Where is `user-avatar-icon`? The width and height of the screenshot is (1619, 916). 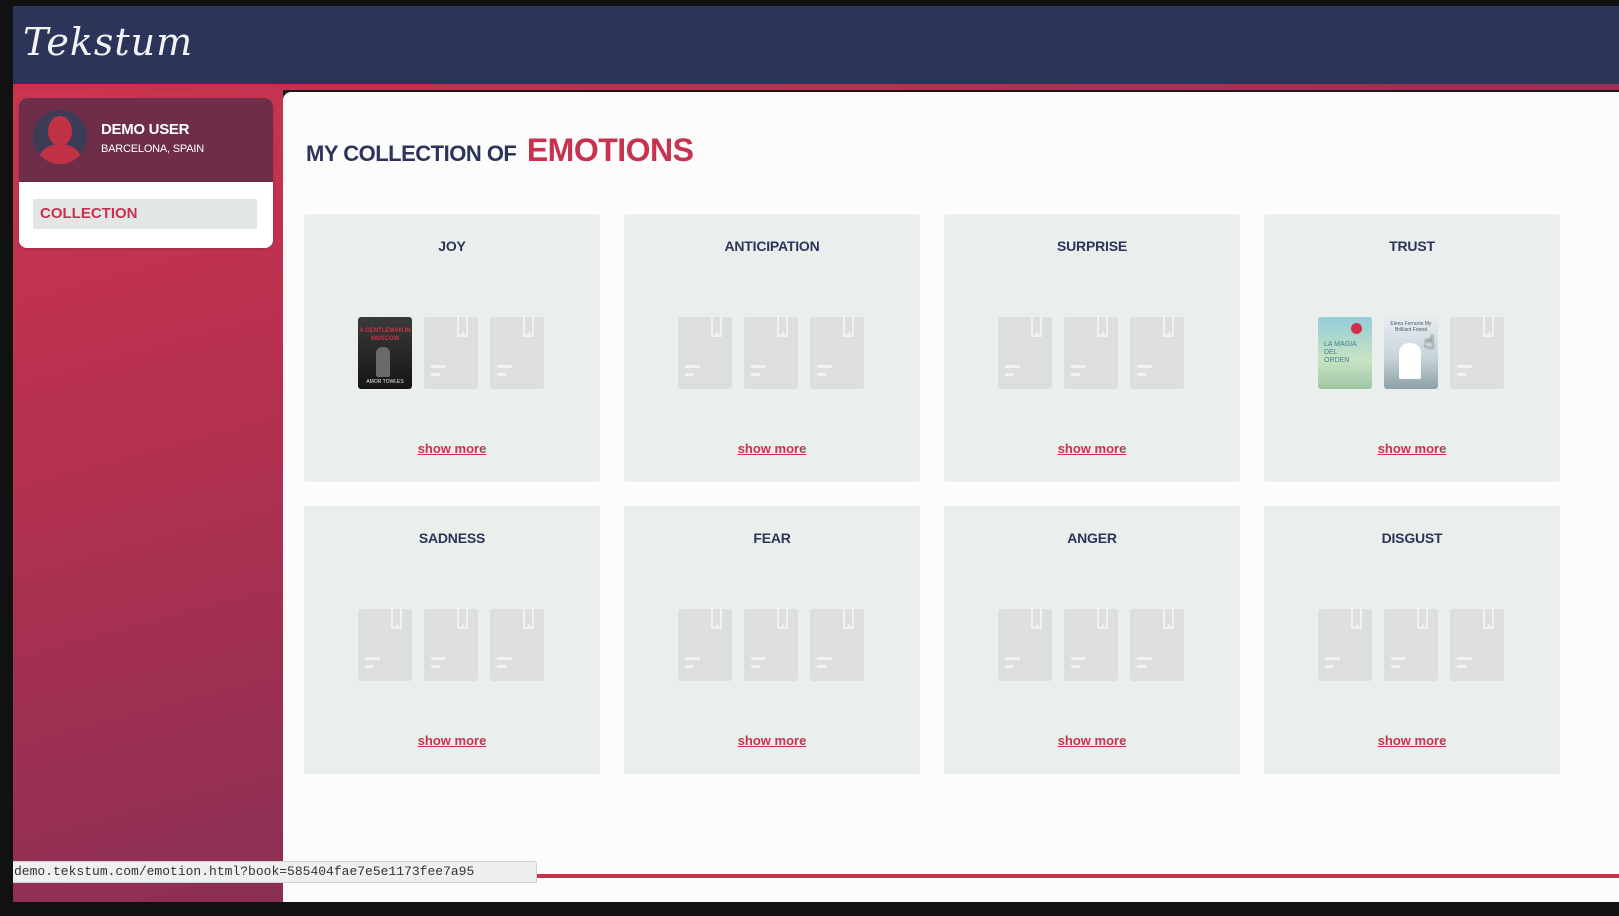 user-avatar-icon is located at coordinates (60, 137).